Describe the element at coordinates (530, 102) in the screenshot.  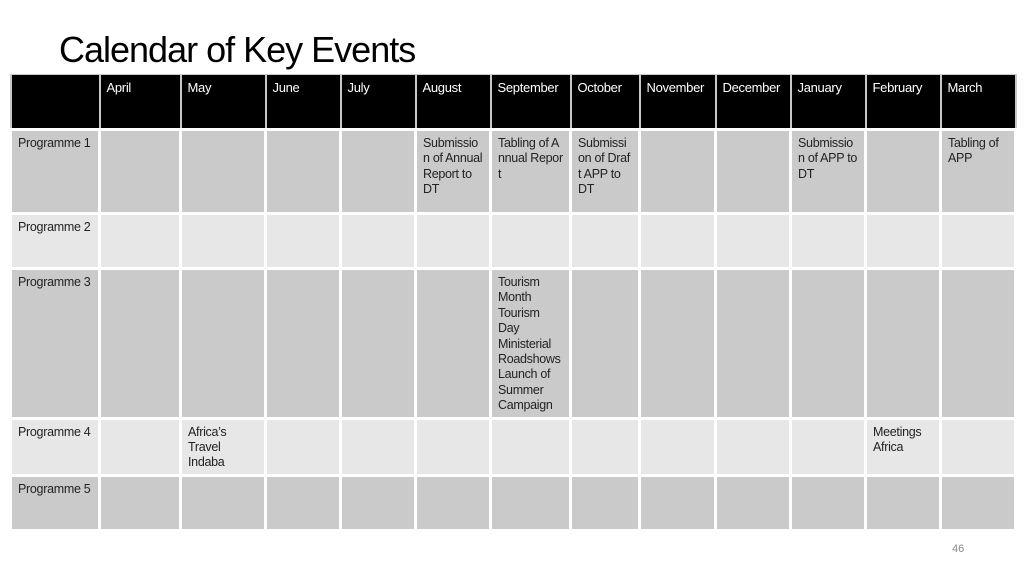
I see `month-header-september: September` at that location.